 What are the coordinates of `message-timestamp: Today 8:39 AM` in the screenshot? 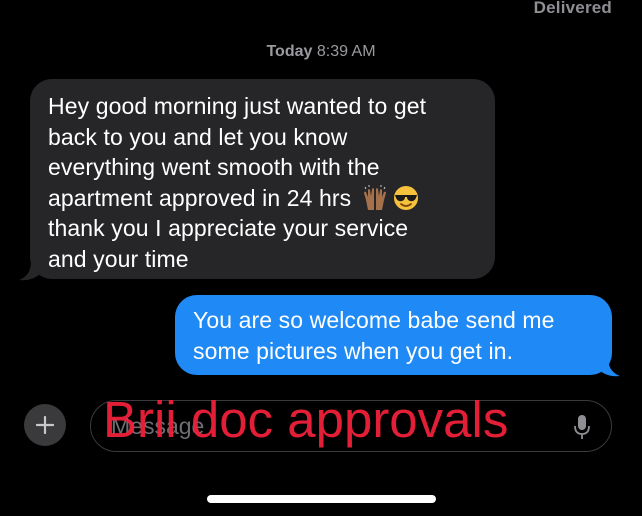 It's located at (321, 52).